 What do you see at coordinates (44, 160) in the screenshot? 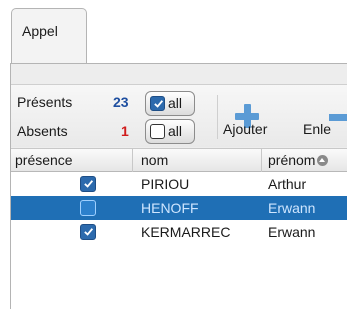
I see `column-header-presence-label: présence` at bounding box center [44, 160].